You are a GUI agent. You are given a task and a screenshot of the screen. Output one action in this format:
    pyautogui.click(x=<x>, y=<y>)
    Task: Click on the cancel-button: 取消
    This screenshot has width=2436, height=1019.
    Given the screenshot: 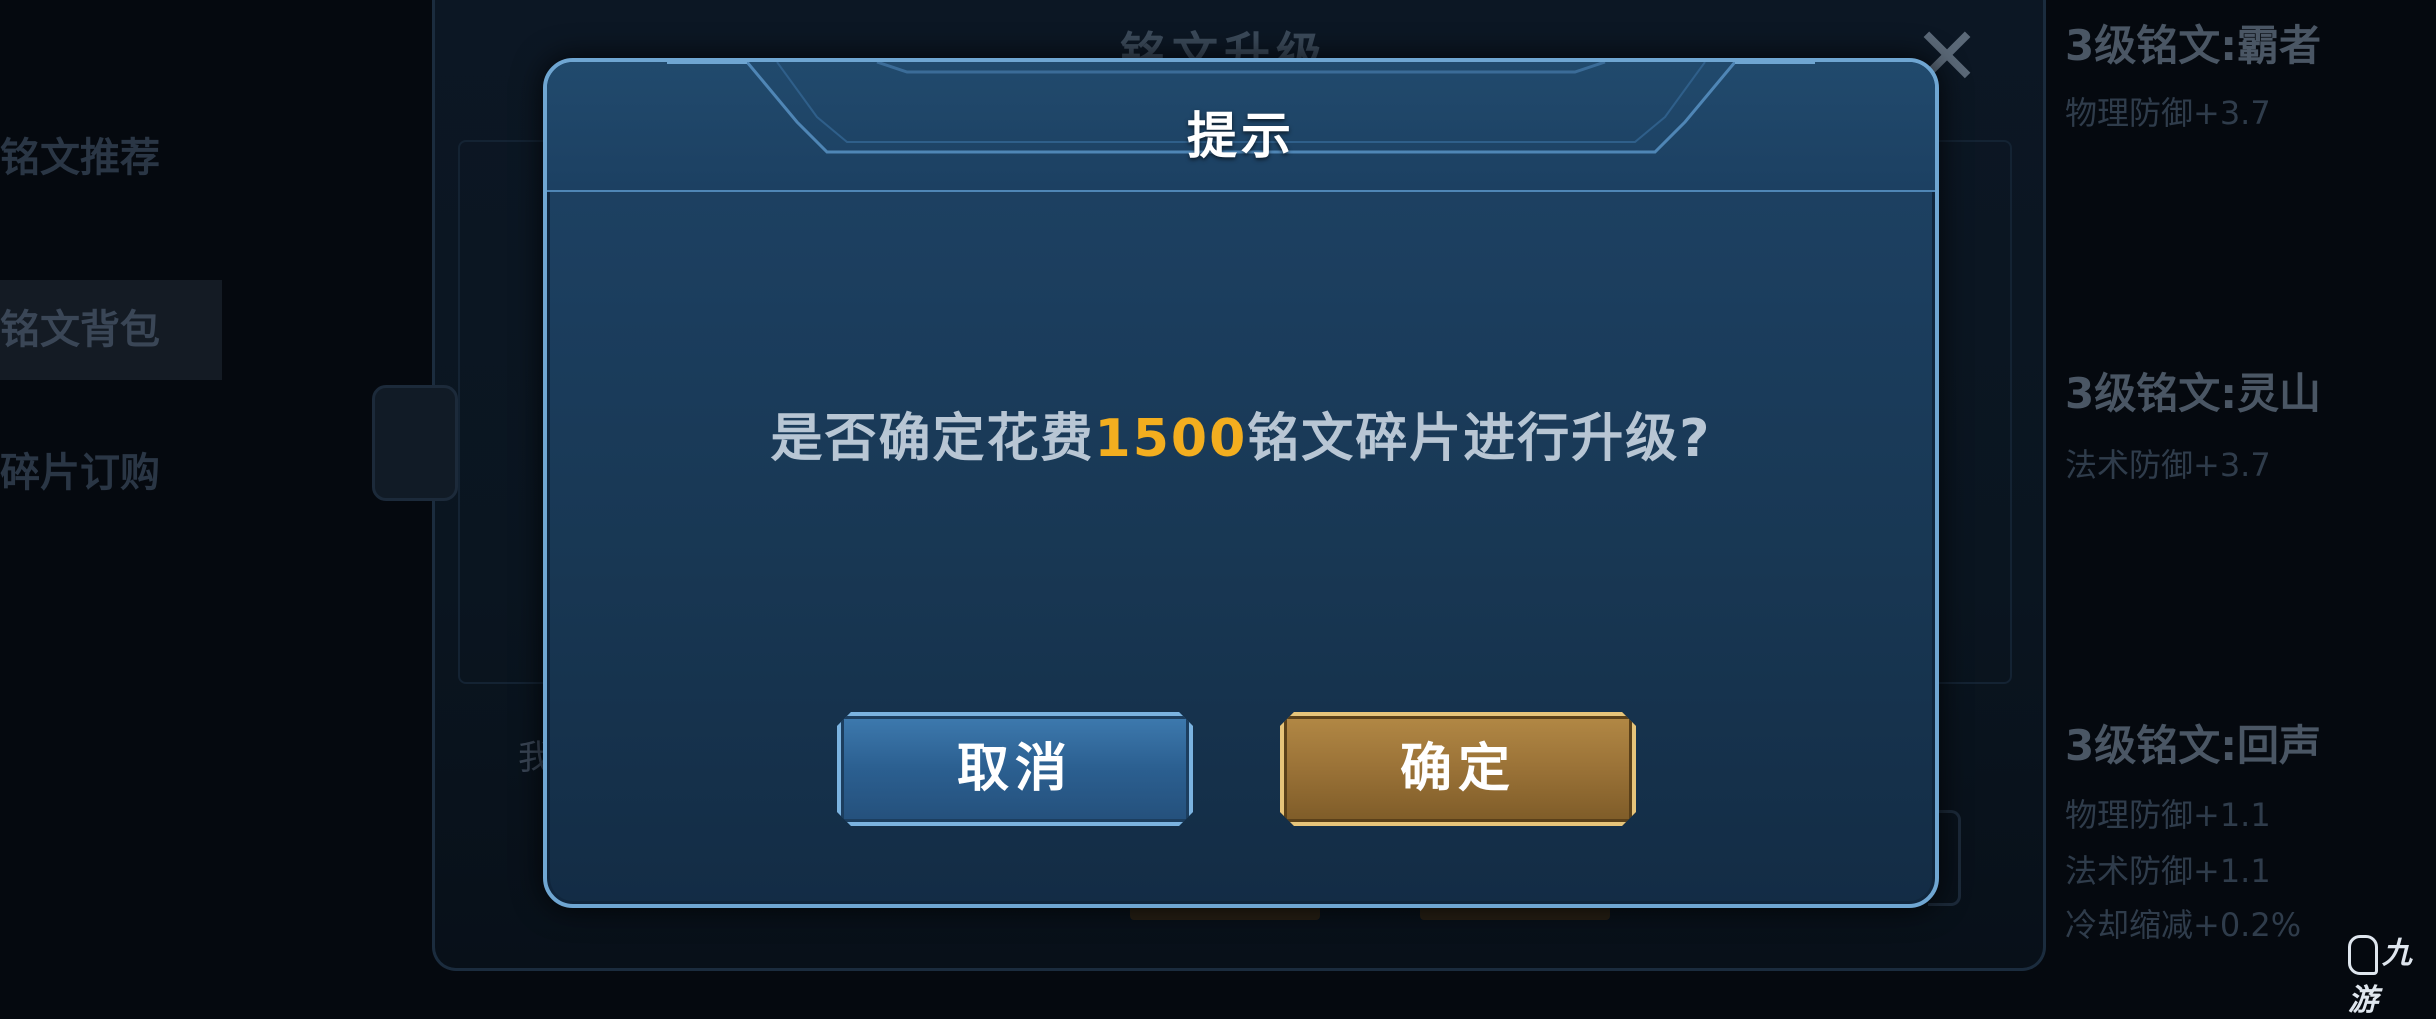 What is the action you would take?
    pyautogui.click(x=1015, y=769)
    